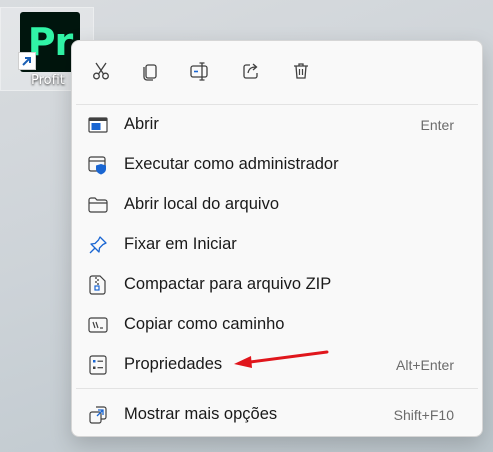 The height and width of the screenshot is (452, 493). Describe the element at coordinates (281, 359) in the screenshot. I see `annotation-arrow-icon` at that location.